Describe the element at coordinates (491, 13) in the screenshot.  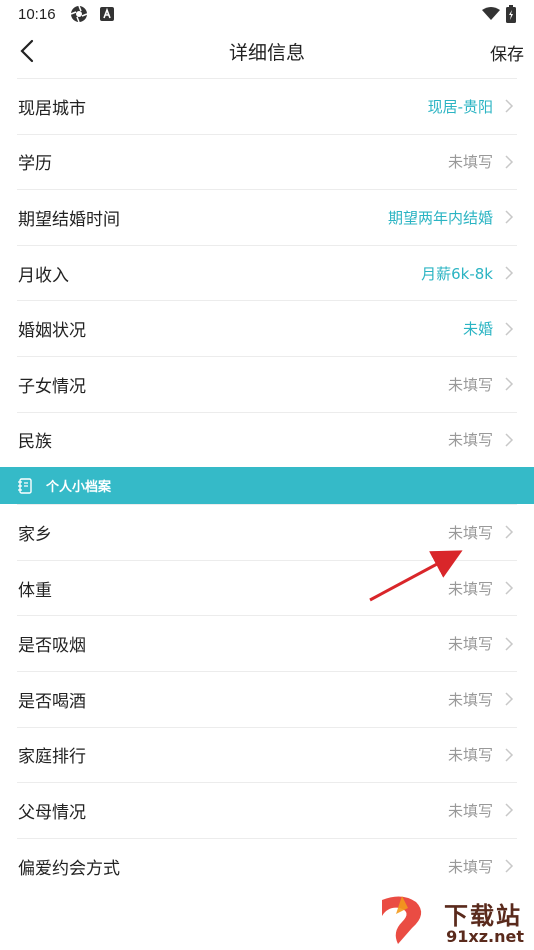
I see `wifi-icon` at that location.